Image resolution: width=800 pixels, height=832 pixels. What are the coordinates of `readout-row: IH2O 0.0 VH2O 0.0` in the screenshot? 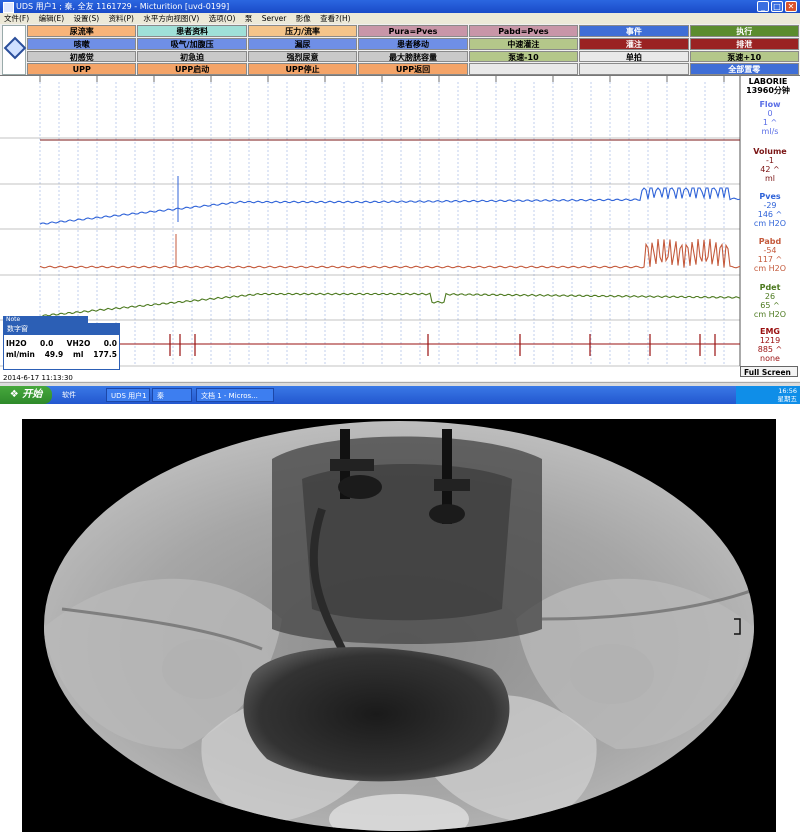 It's located at (61, 343).